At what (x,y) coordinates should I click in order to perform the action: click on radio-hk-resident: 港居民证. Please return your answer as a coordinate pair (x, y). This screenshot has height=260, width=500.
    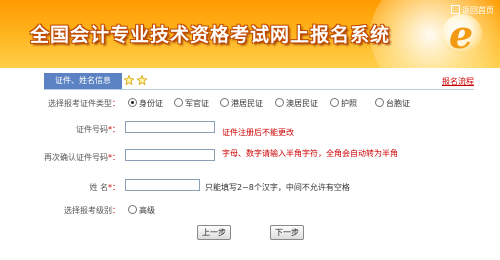
    Looking at the image, I should click on (241, 103).